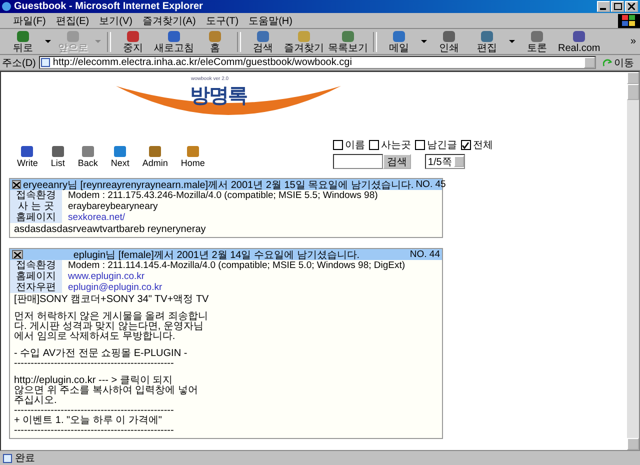  Describe the element at coordinates (449, 42) in the screenshot. I see `toolbar-button: 인쇄` at that location.